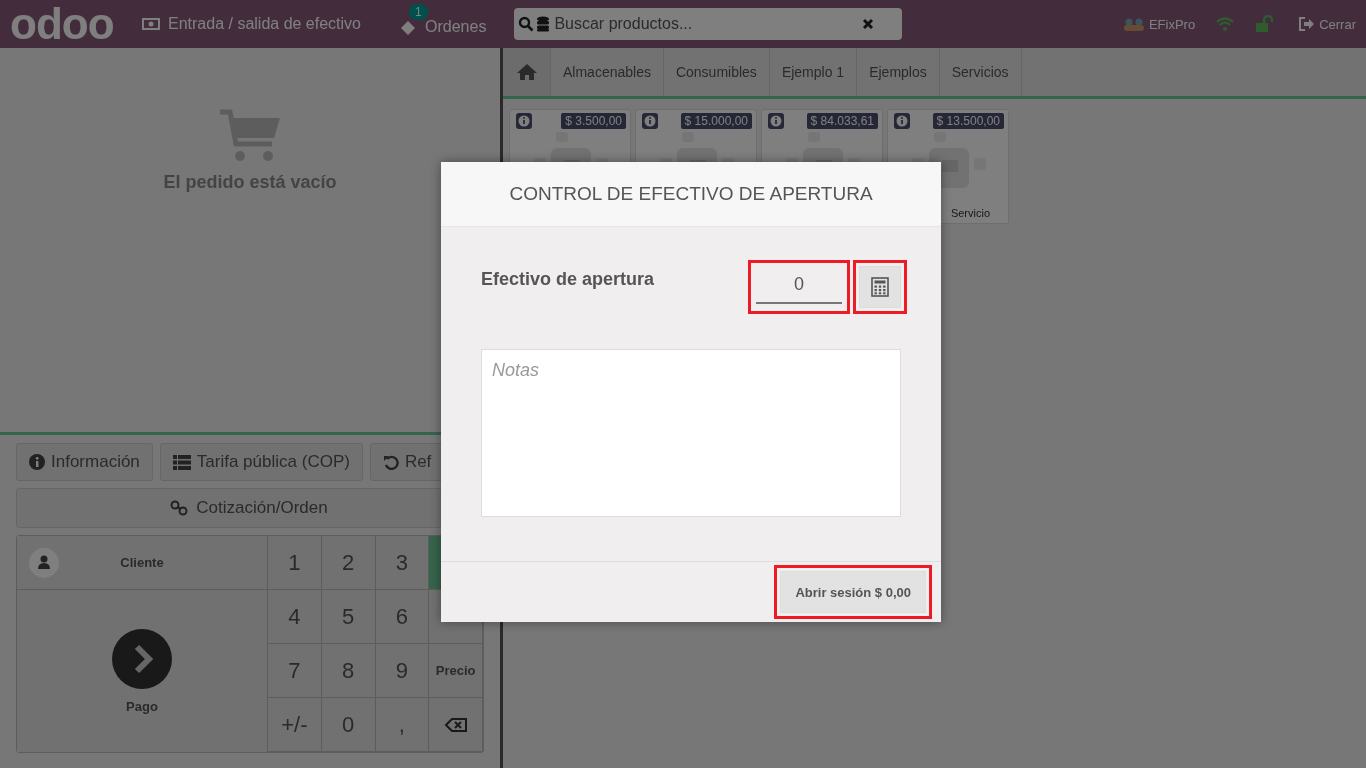  I want to click on price-tag: $ 13.500,00, so click(968, 121).